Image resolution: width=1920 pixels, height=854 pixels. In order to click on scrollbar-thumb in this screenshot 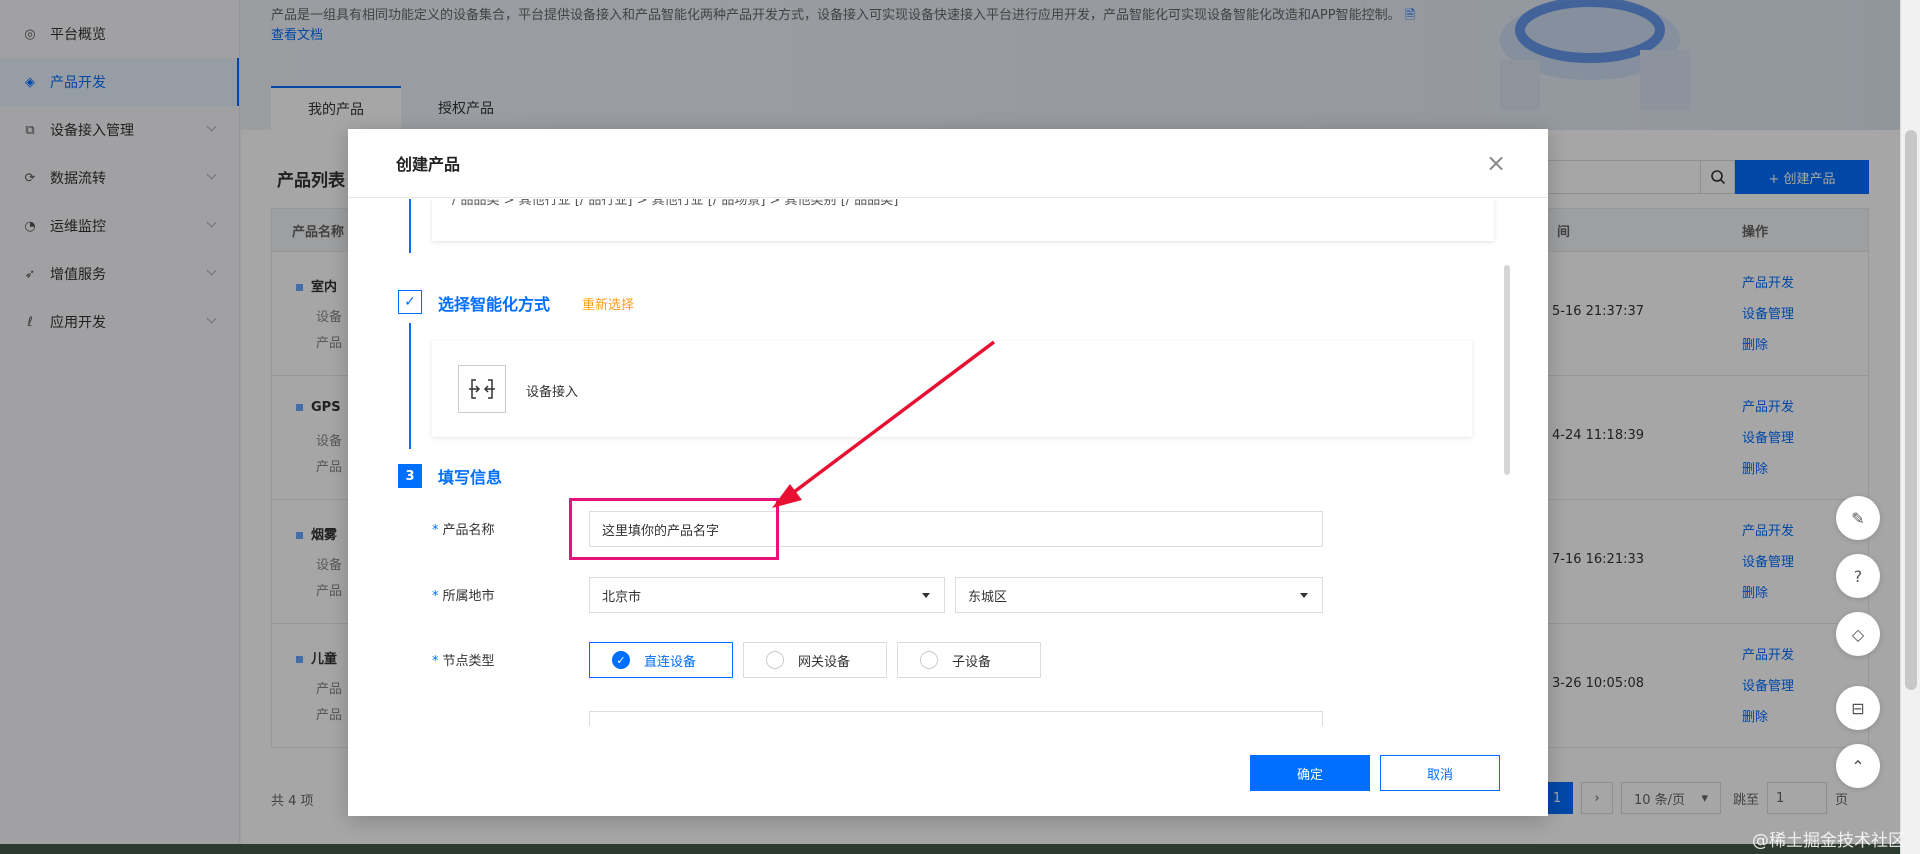, I will do `click(1911, 410)`.